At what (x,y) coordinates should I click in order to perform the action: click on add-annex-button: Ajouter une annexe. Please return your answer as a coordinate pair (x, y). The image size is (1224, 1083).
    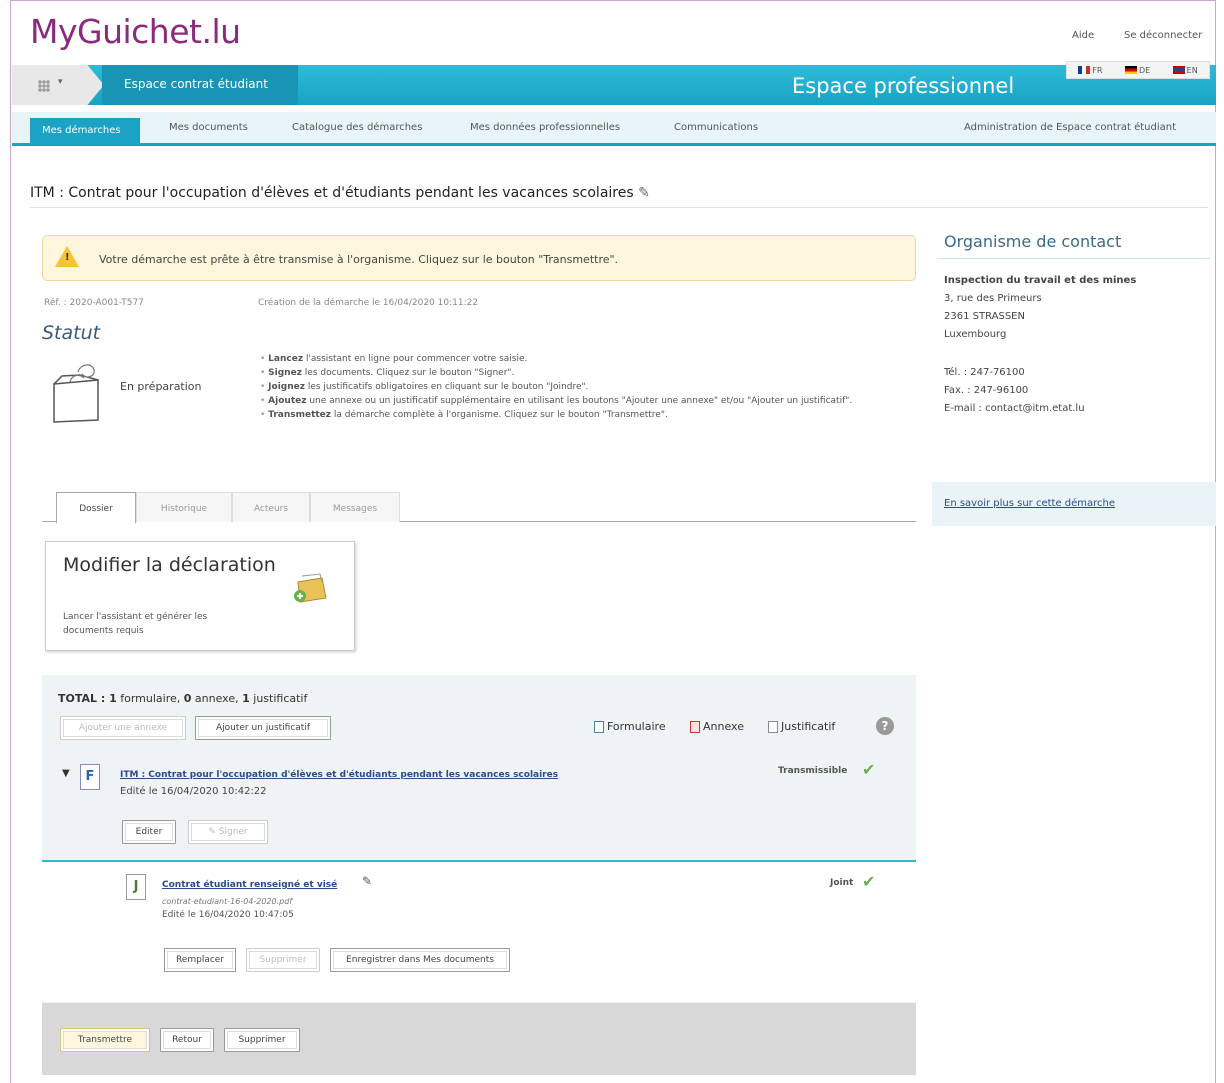
    Looking at the image, I should click on (123, 728).